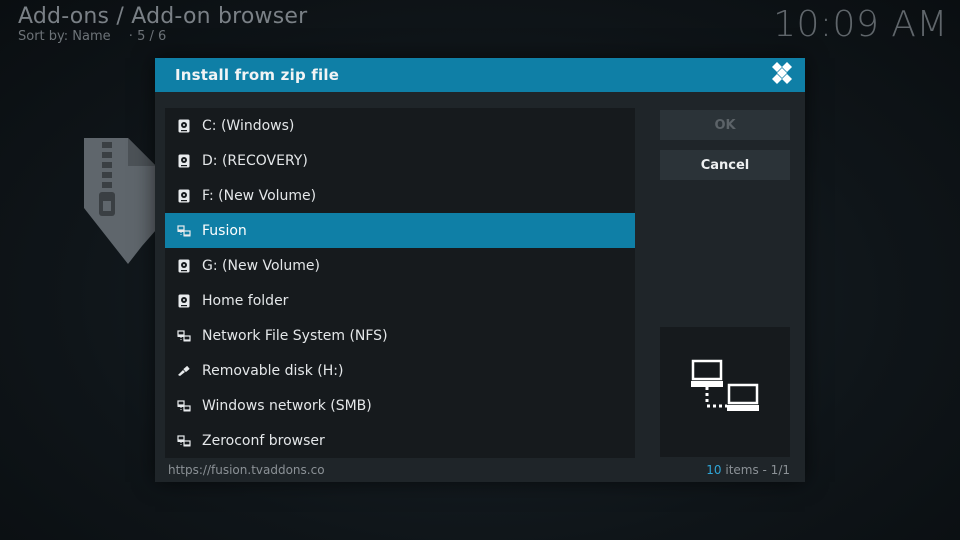  I want to click on list-item-label: F: (New Volume), so click(259, 195).